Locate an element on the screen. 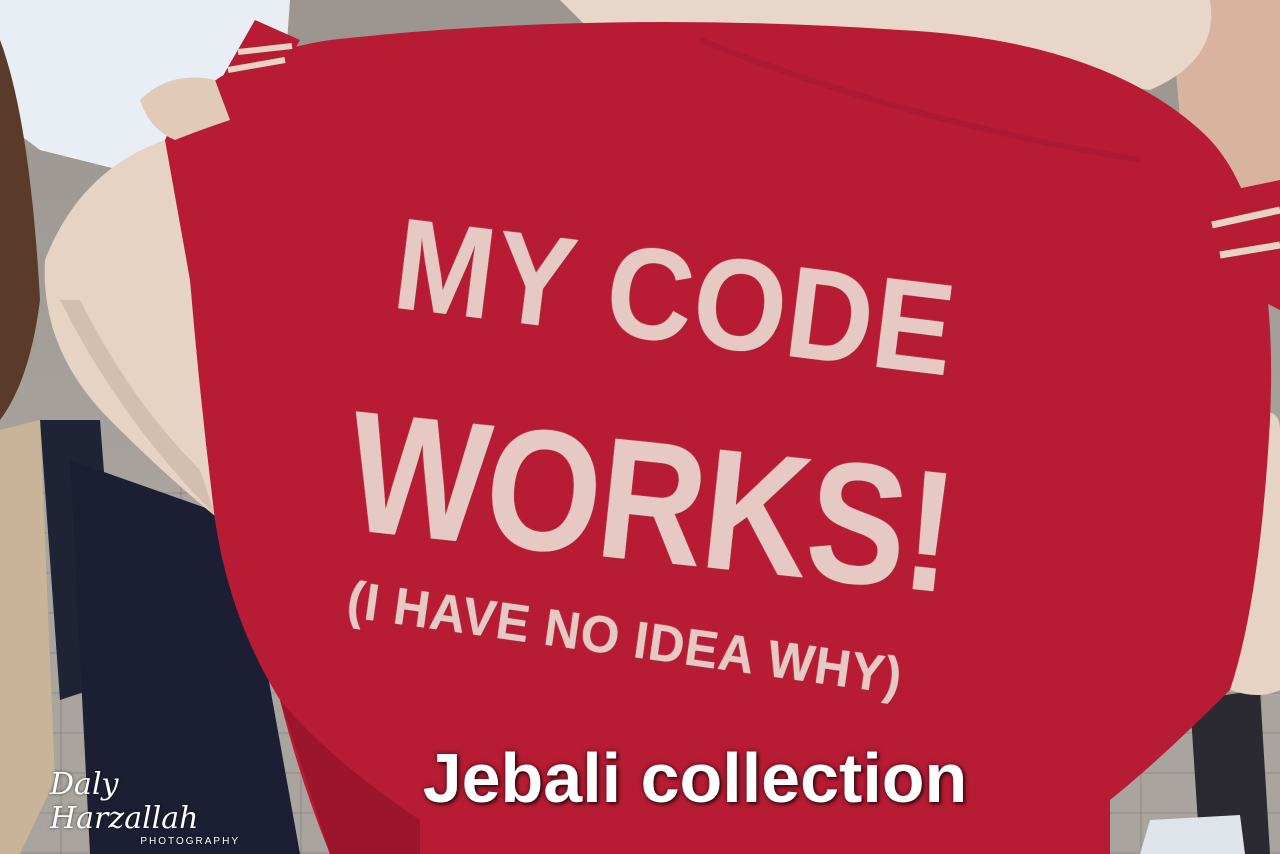  bystander-right-shoe is located at coordinates (1192, 834).